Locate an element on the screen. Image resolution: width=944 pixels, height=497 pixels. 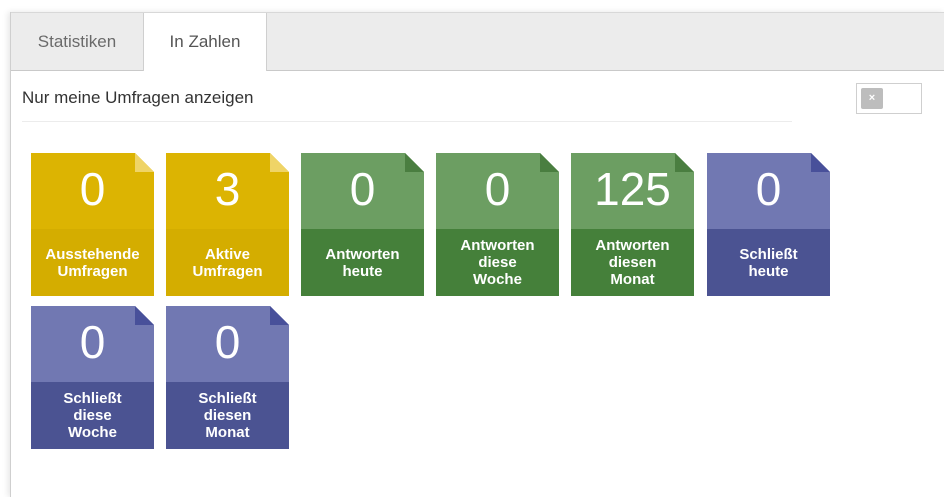
tile-label: Schließt heute is located at coordinates (768, 262).